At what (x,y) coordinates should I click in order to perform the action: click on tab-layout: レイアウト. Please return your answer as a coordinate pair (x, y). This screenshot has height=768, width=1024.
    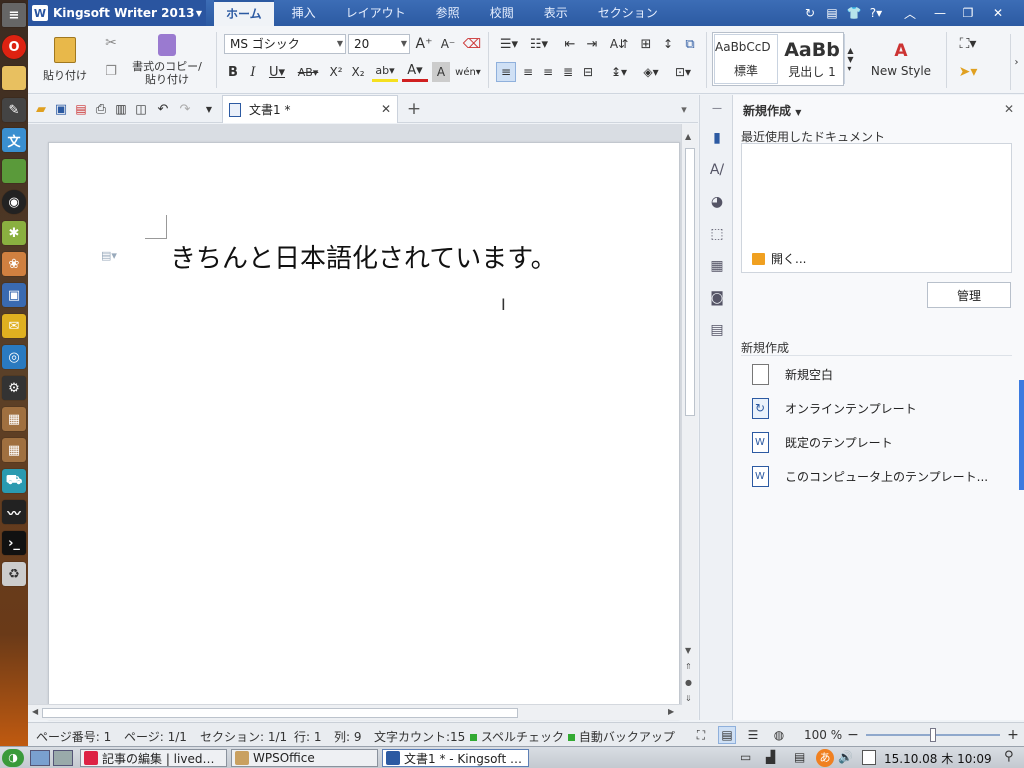
    Looking at the image, I should click on (376, 13).